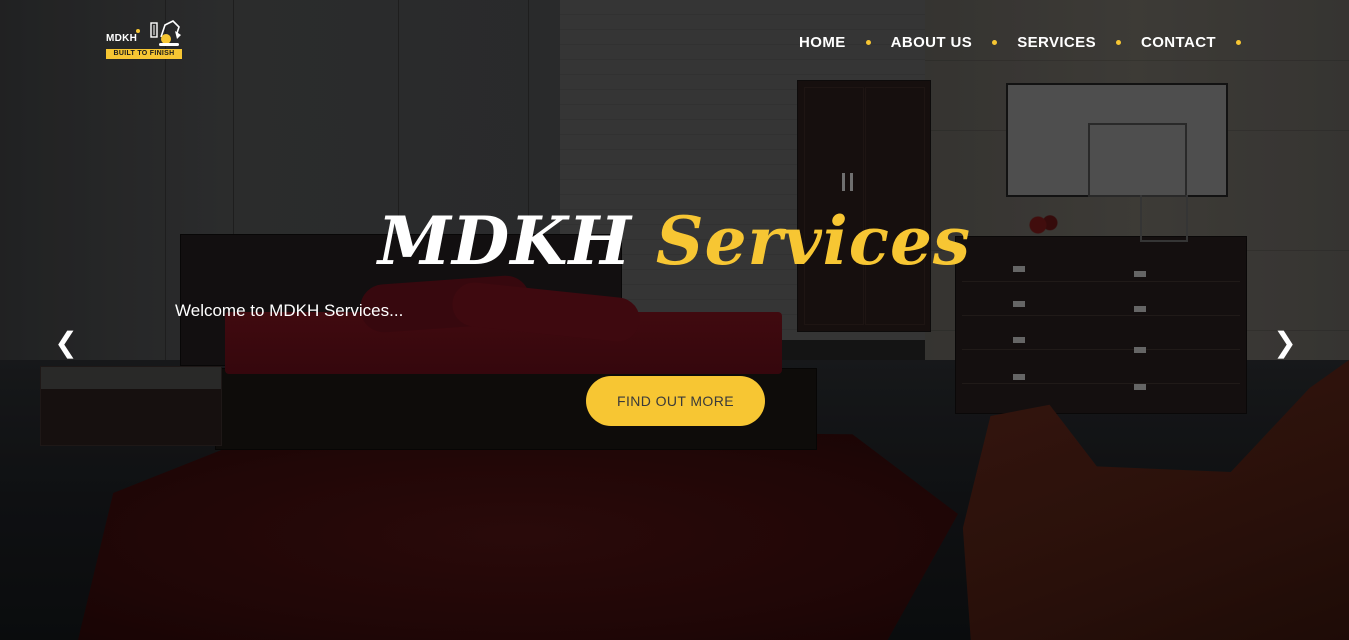  I want to click on excavator-icon, so click(165, 33).